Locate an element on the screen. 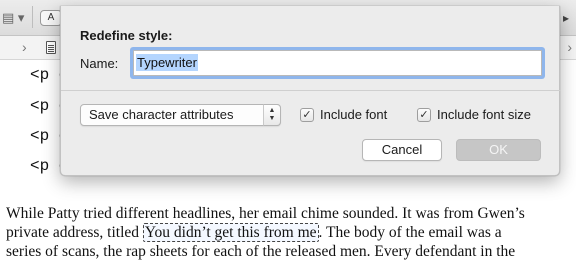 Image resolution: width=576 pixels, height=261 pixels. include-font-size-label: Include font size is located at coordinates (484, 114).